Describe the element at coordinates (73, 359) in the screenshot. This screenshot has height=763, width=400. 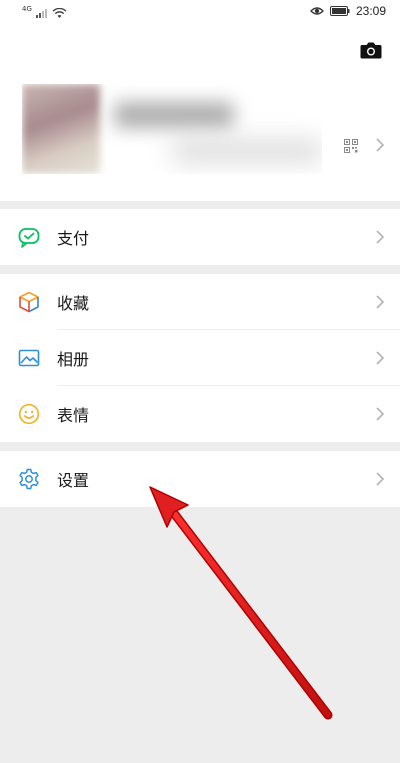
I see `menu-item-album-label: 相册` at that location.